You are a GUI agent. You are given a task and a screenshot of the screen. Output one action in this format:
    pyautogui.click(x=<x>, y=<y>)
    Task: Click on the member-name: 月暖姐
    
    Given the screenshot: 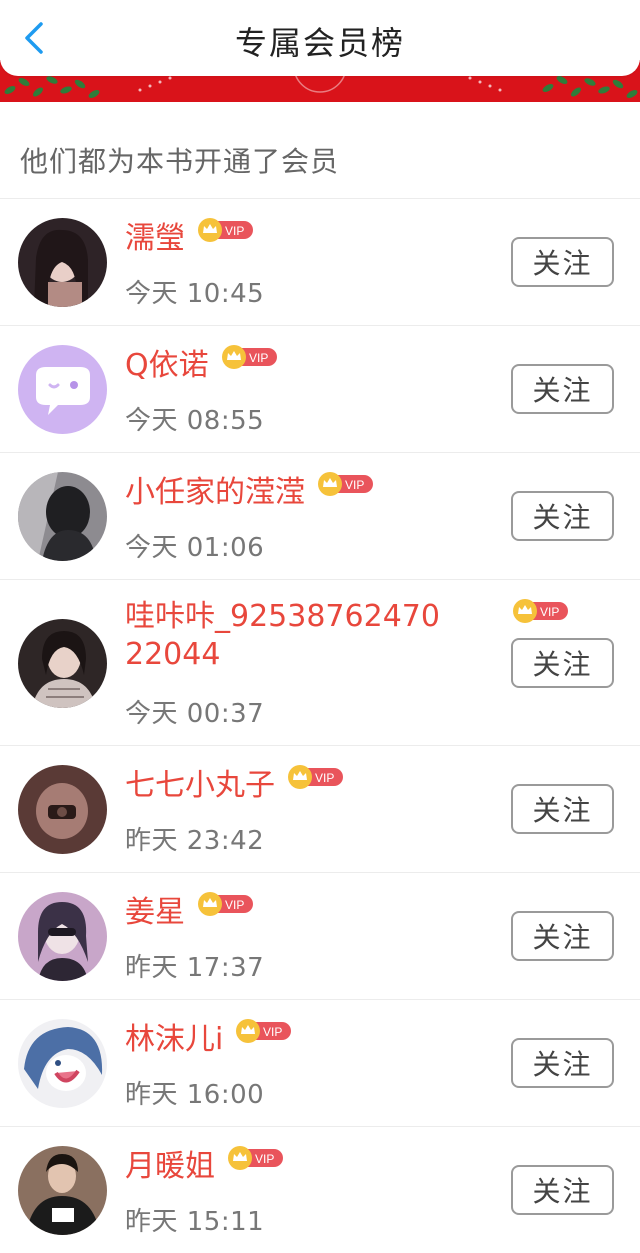 What is the action you would take?
    pyautogui.click(x=170, y=1167)
    